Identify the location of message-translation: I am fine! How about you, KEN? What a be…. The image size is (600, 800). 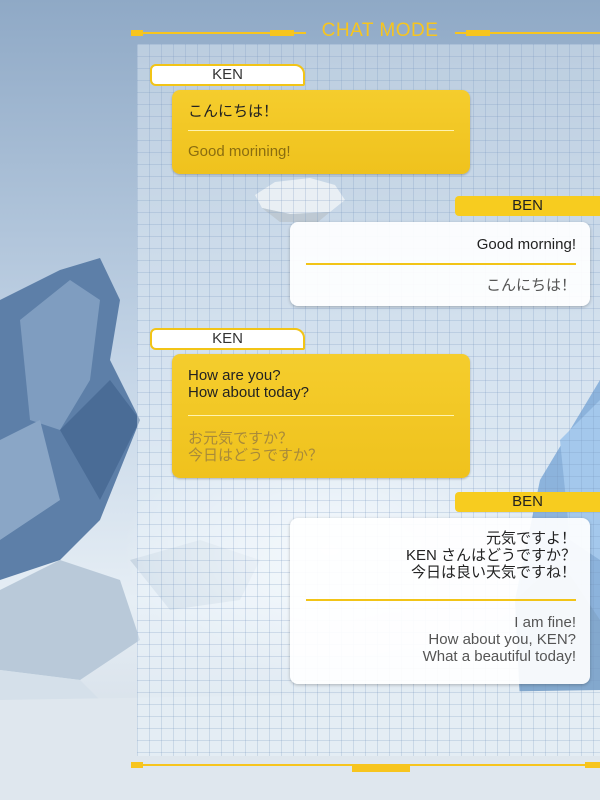
(499, 639).